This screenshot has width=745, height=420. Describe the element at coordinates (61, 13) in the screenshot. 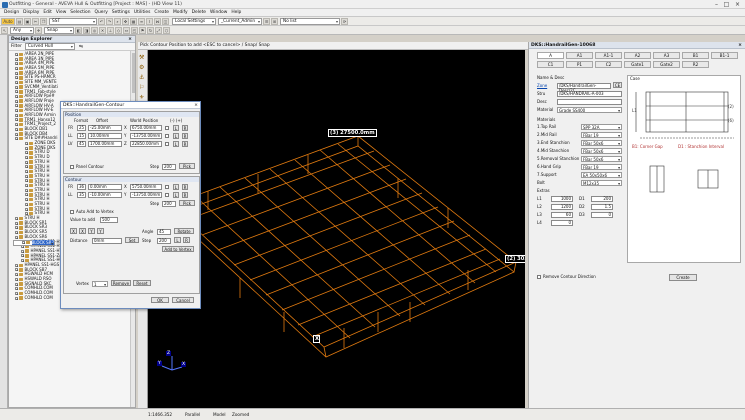

I see `menu-view: View` at that location.